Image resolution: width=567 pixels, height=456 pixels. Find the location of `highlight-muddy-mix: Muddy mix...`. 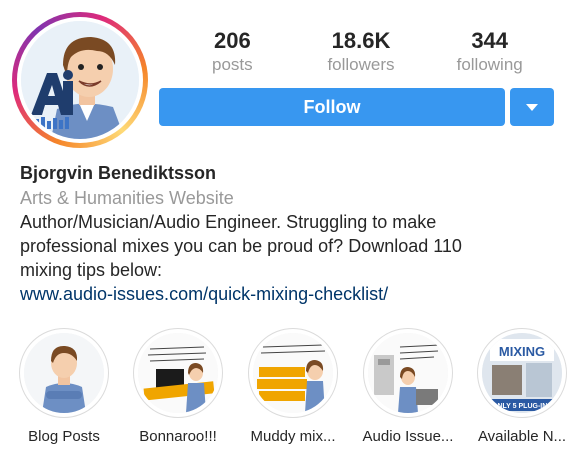

highlight-muddy-mix: Muddy mix... is located at coordinates (293, 386).